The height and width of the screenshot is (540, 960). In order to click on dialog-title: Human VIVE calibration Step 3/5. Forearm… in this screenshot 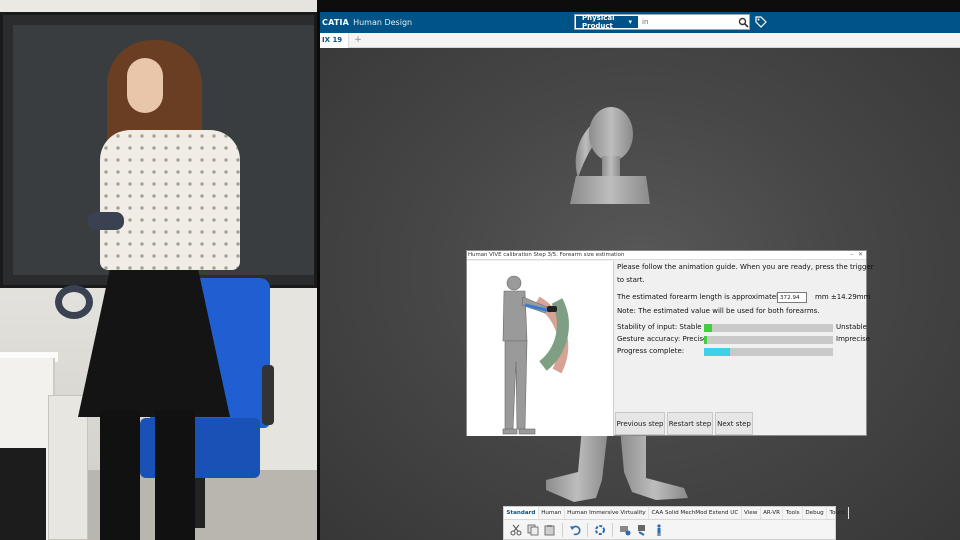, I will do `click(666, 255)`.